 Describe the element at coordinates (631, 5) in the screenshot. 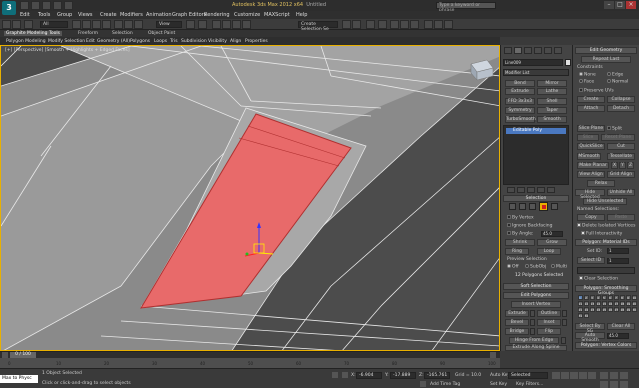

I see `close-icon: ×` at that location.